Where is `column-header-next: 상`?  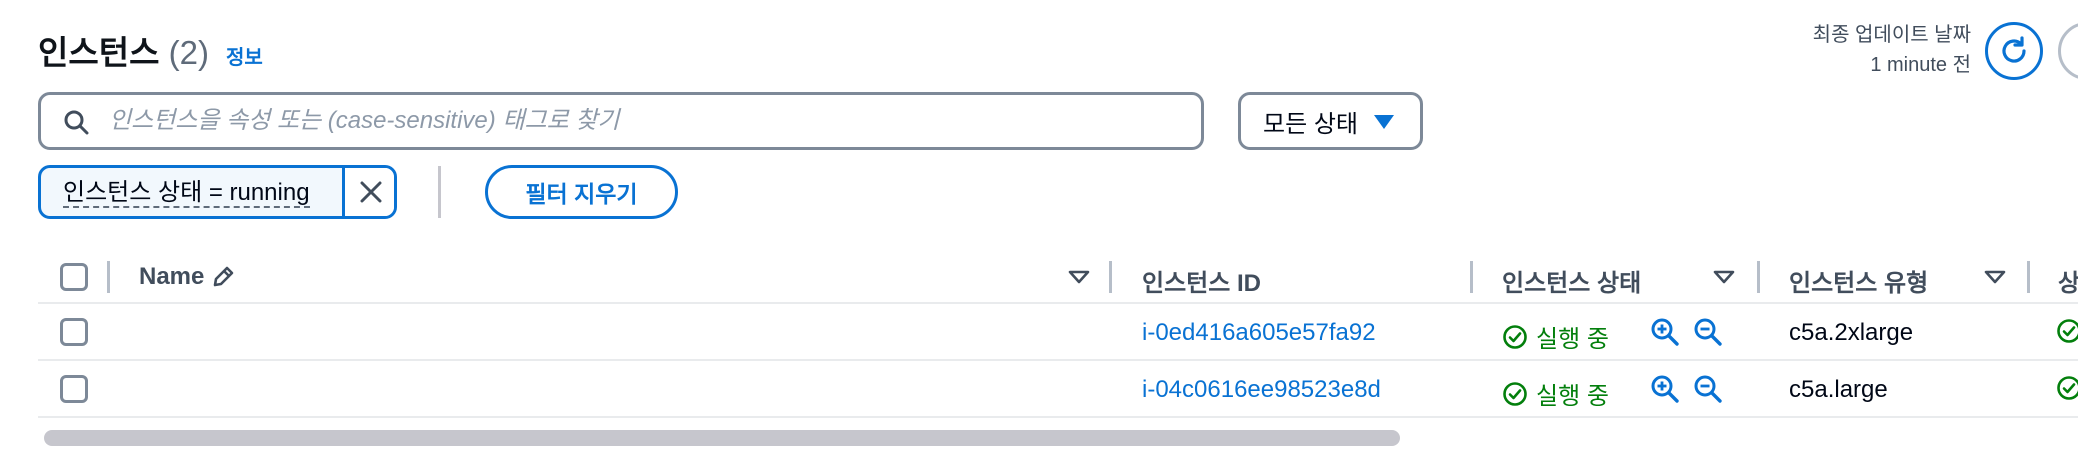 column-header-next: 상 is located at coordinates (2068, 280).